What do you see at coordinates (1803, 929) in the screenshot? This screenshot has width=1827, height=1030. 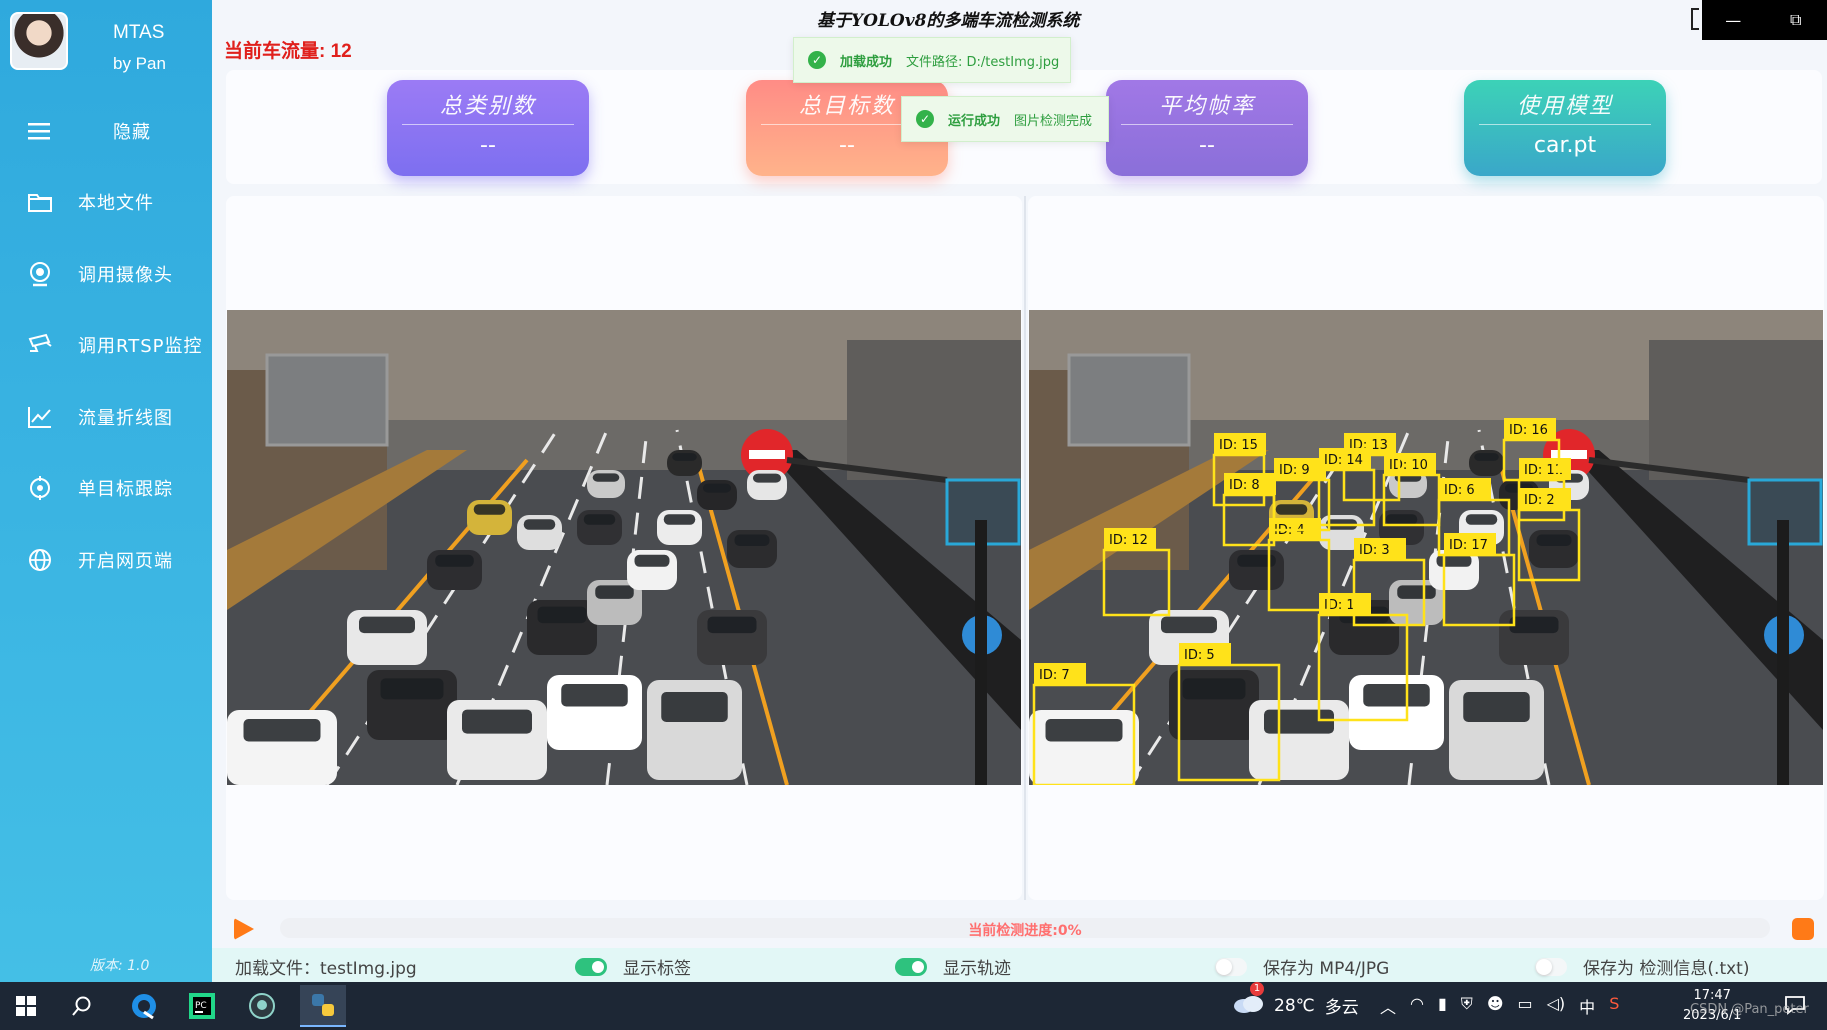 I see `stop-button` at bounding box center [1803, 929].